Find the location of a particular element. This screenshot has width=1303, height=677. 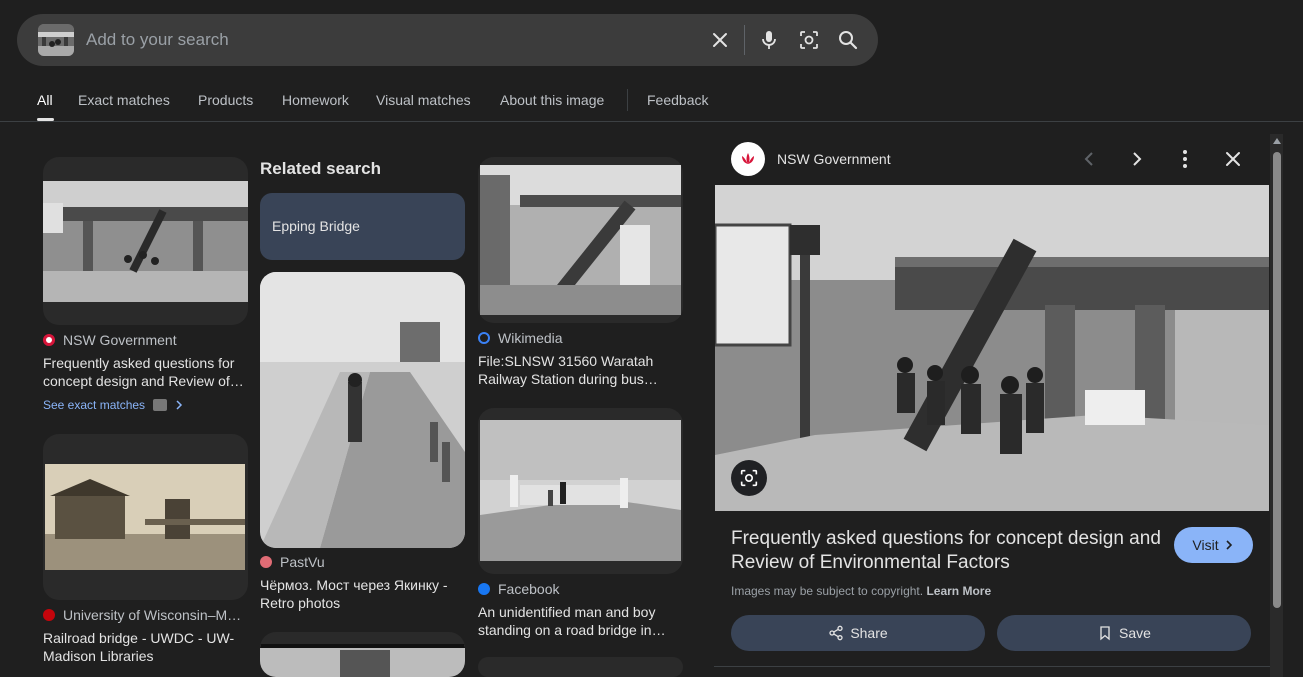

tab-visual-matches: Visual matches is located at coordinates (423, 100).